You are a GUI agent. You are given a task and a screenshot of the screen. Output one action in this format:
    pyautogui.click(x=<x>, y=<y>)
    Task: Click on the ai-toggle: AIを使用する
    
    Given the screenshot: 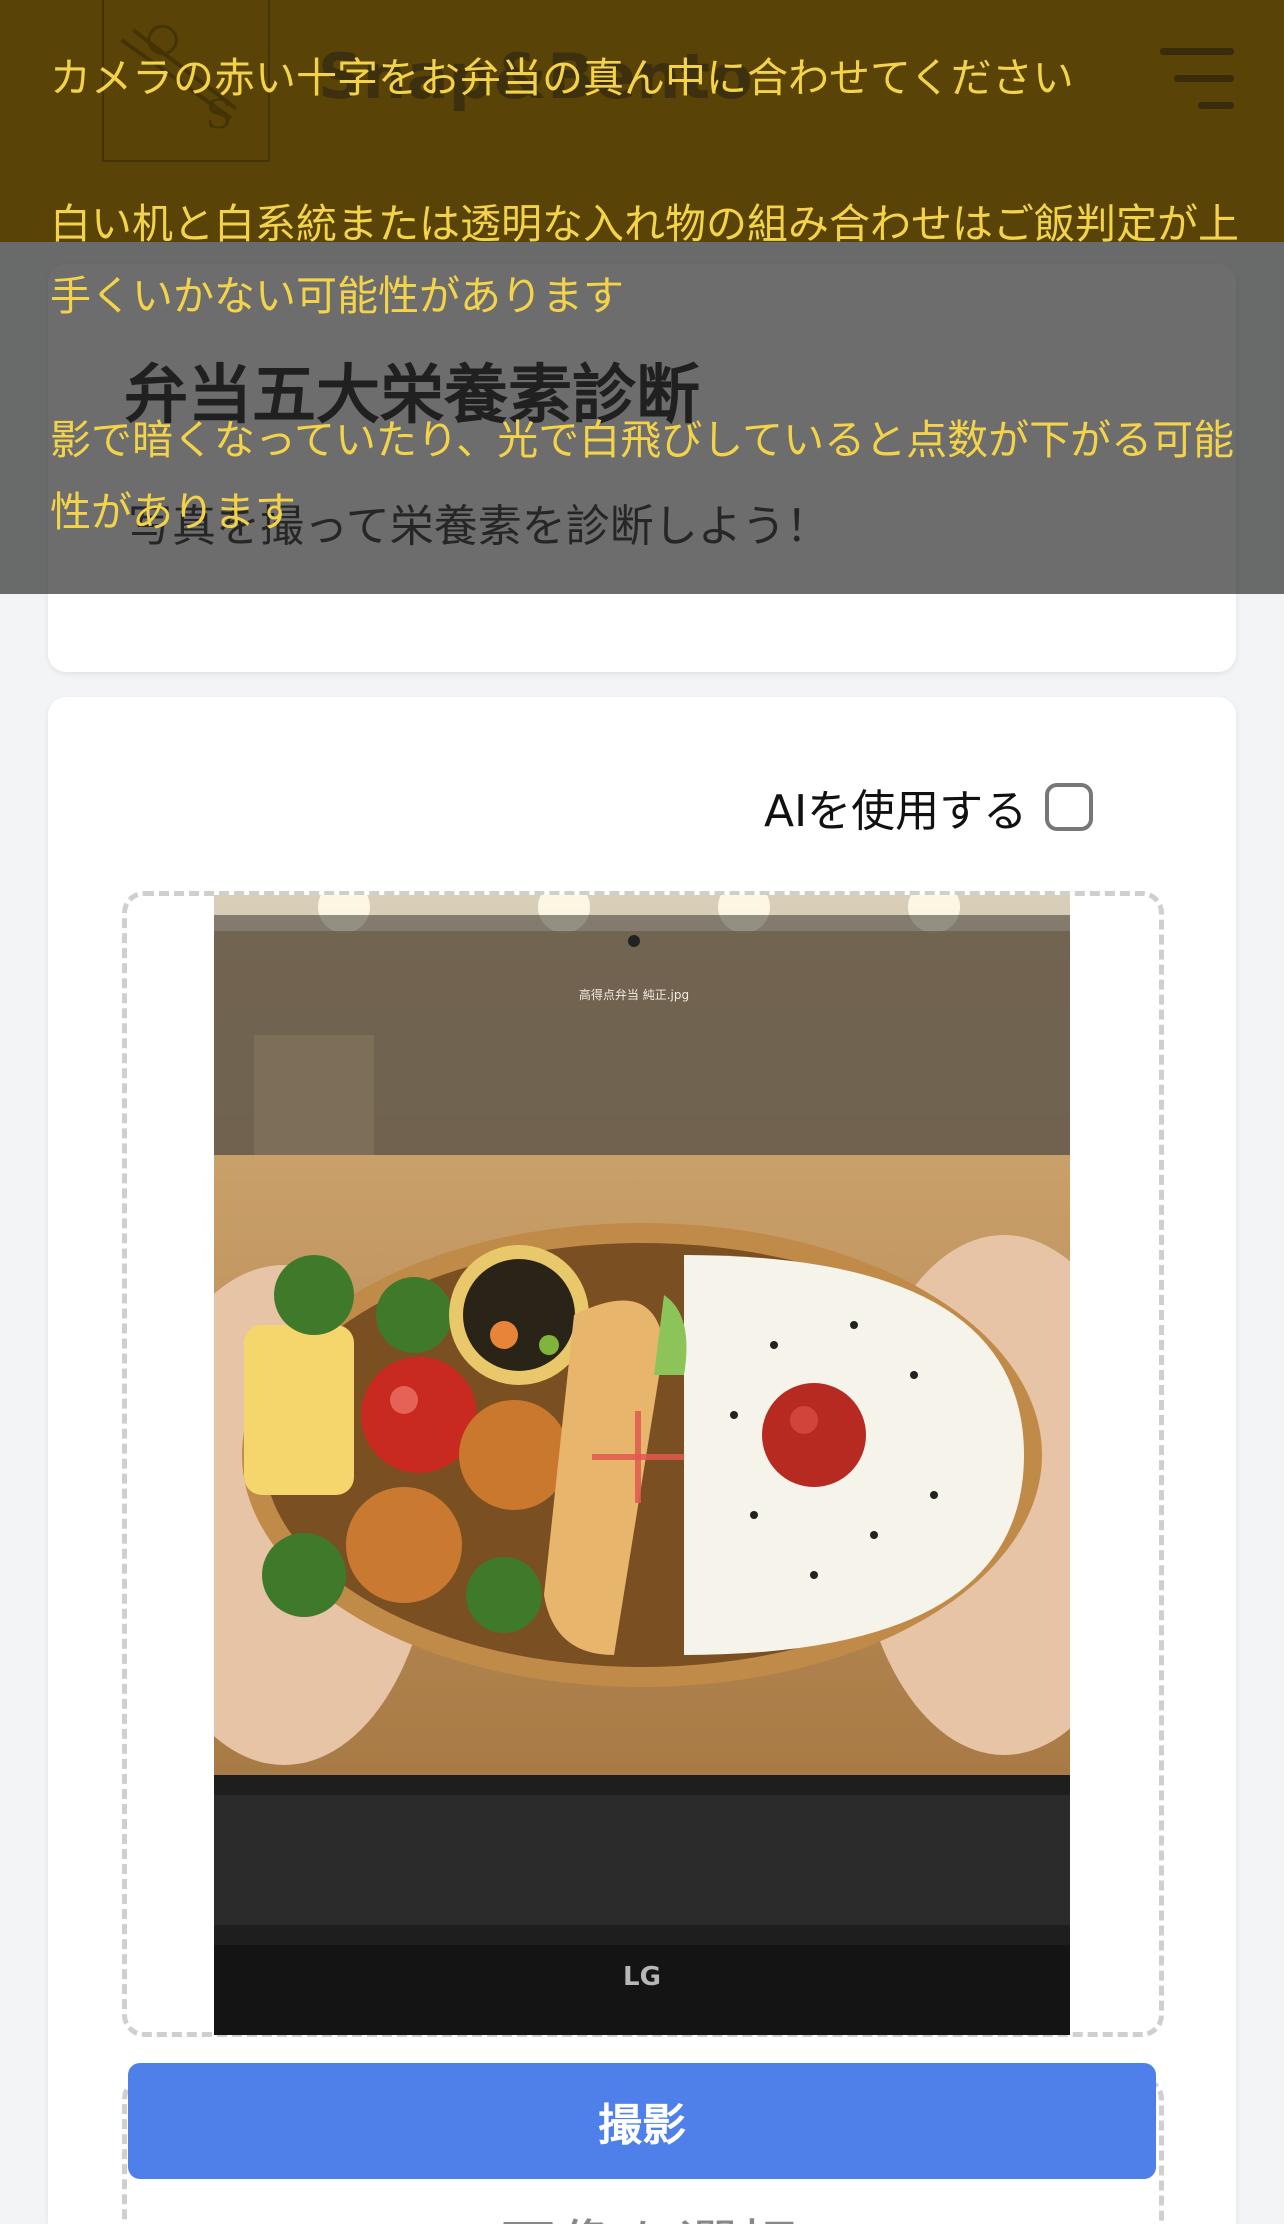 What is the action you would take?
    pyautogui.click(x=929, y=807)
    